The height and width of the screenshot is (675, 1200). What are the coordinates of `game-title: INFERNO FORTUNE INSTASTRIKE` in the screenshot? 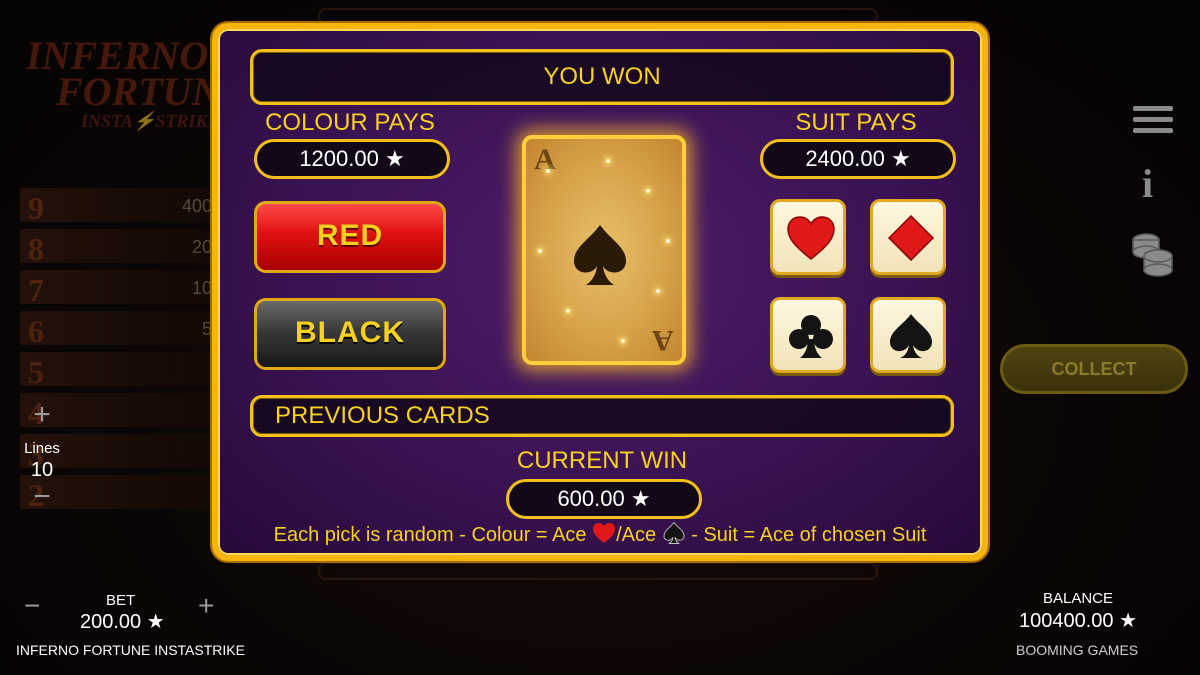 It's located at (130, 650).